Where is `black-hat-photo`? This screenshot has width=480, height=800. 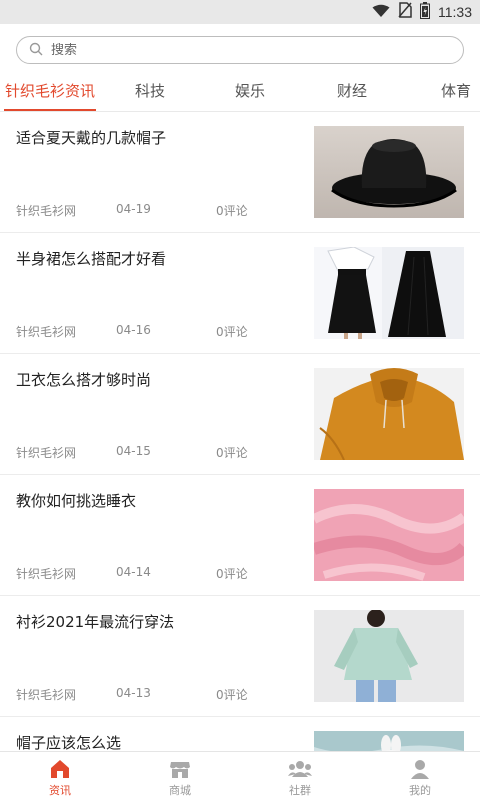
black-hat-photo is located at coordinates (389, 172).